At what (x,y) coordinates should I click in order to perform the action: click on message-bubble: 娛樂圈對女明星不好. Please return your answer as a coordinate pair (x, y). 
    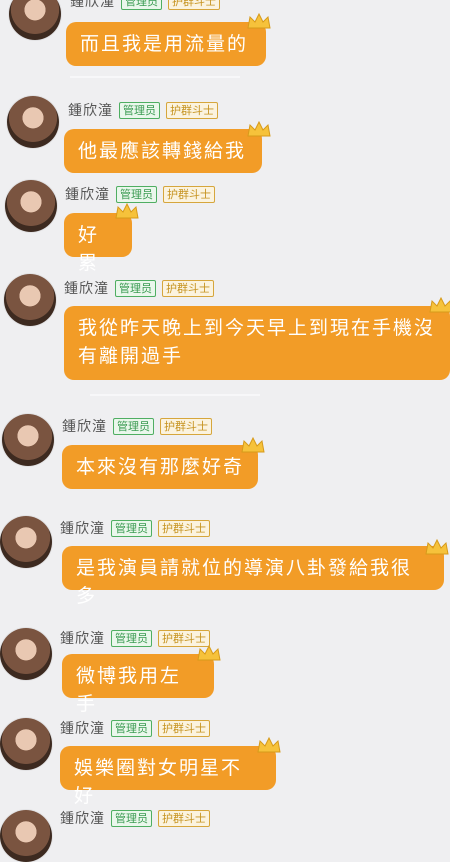
    Looking at the image, I should click on (168, 776).